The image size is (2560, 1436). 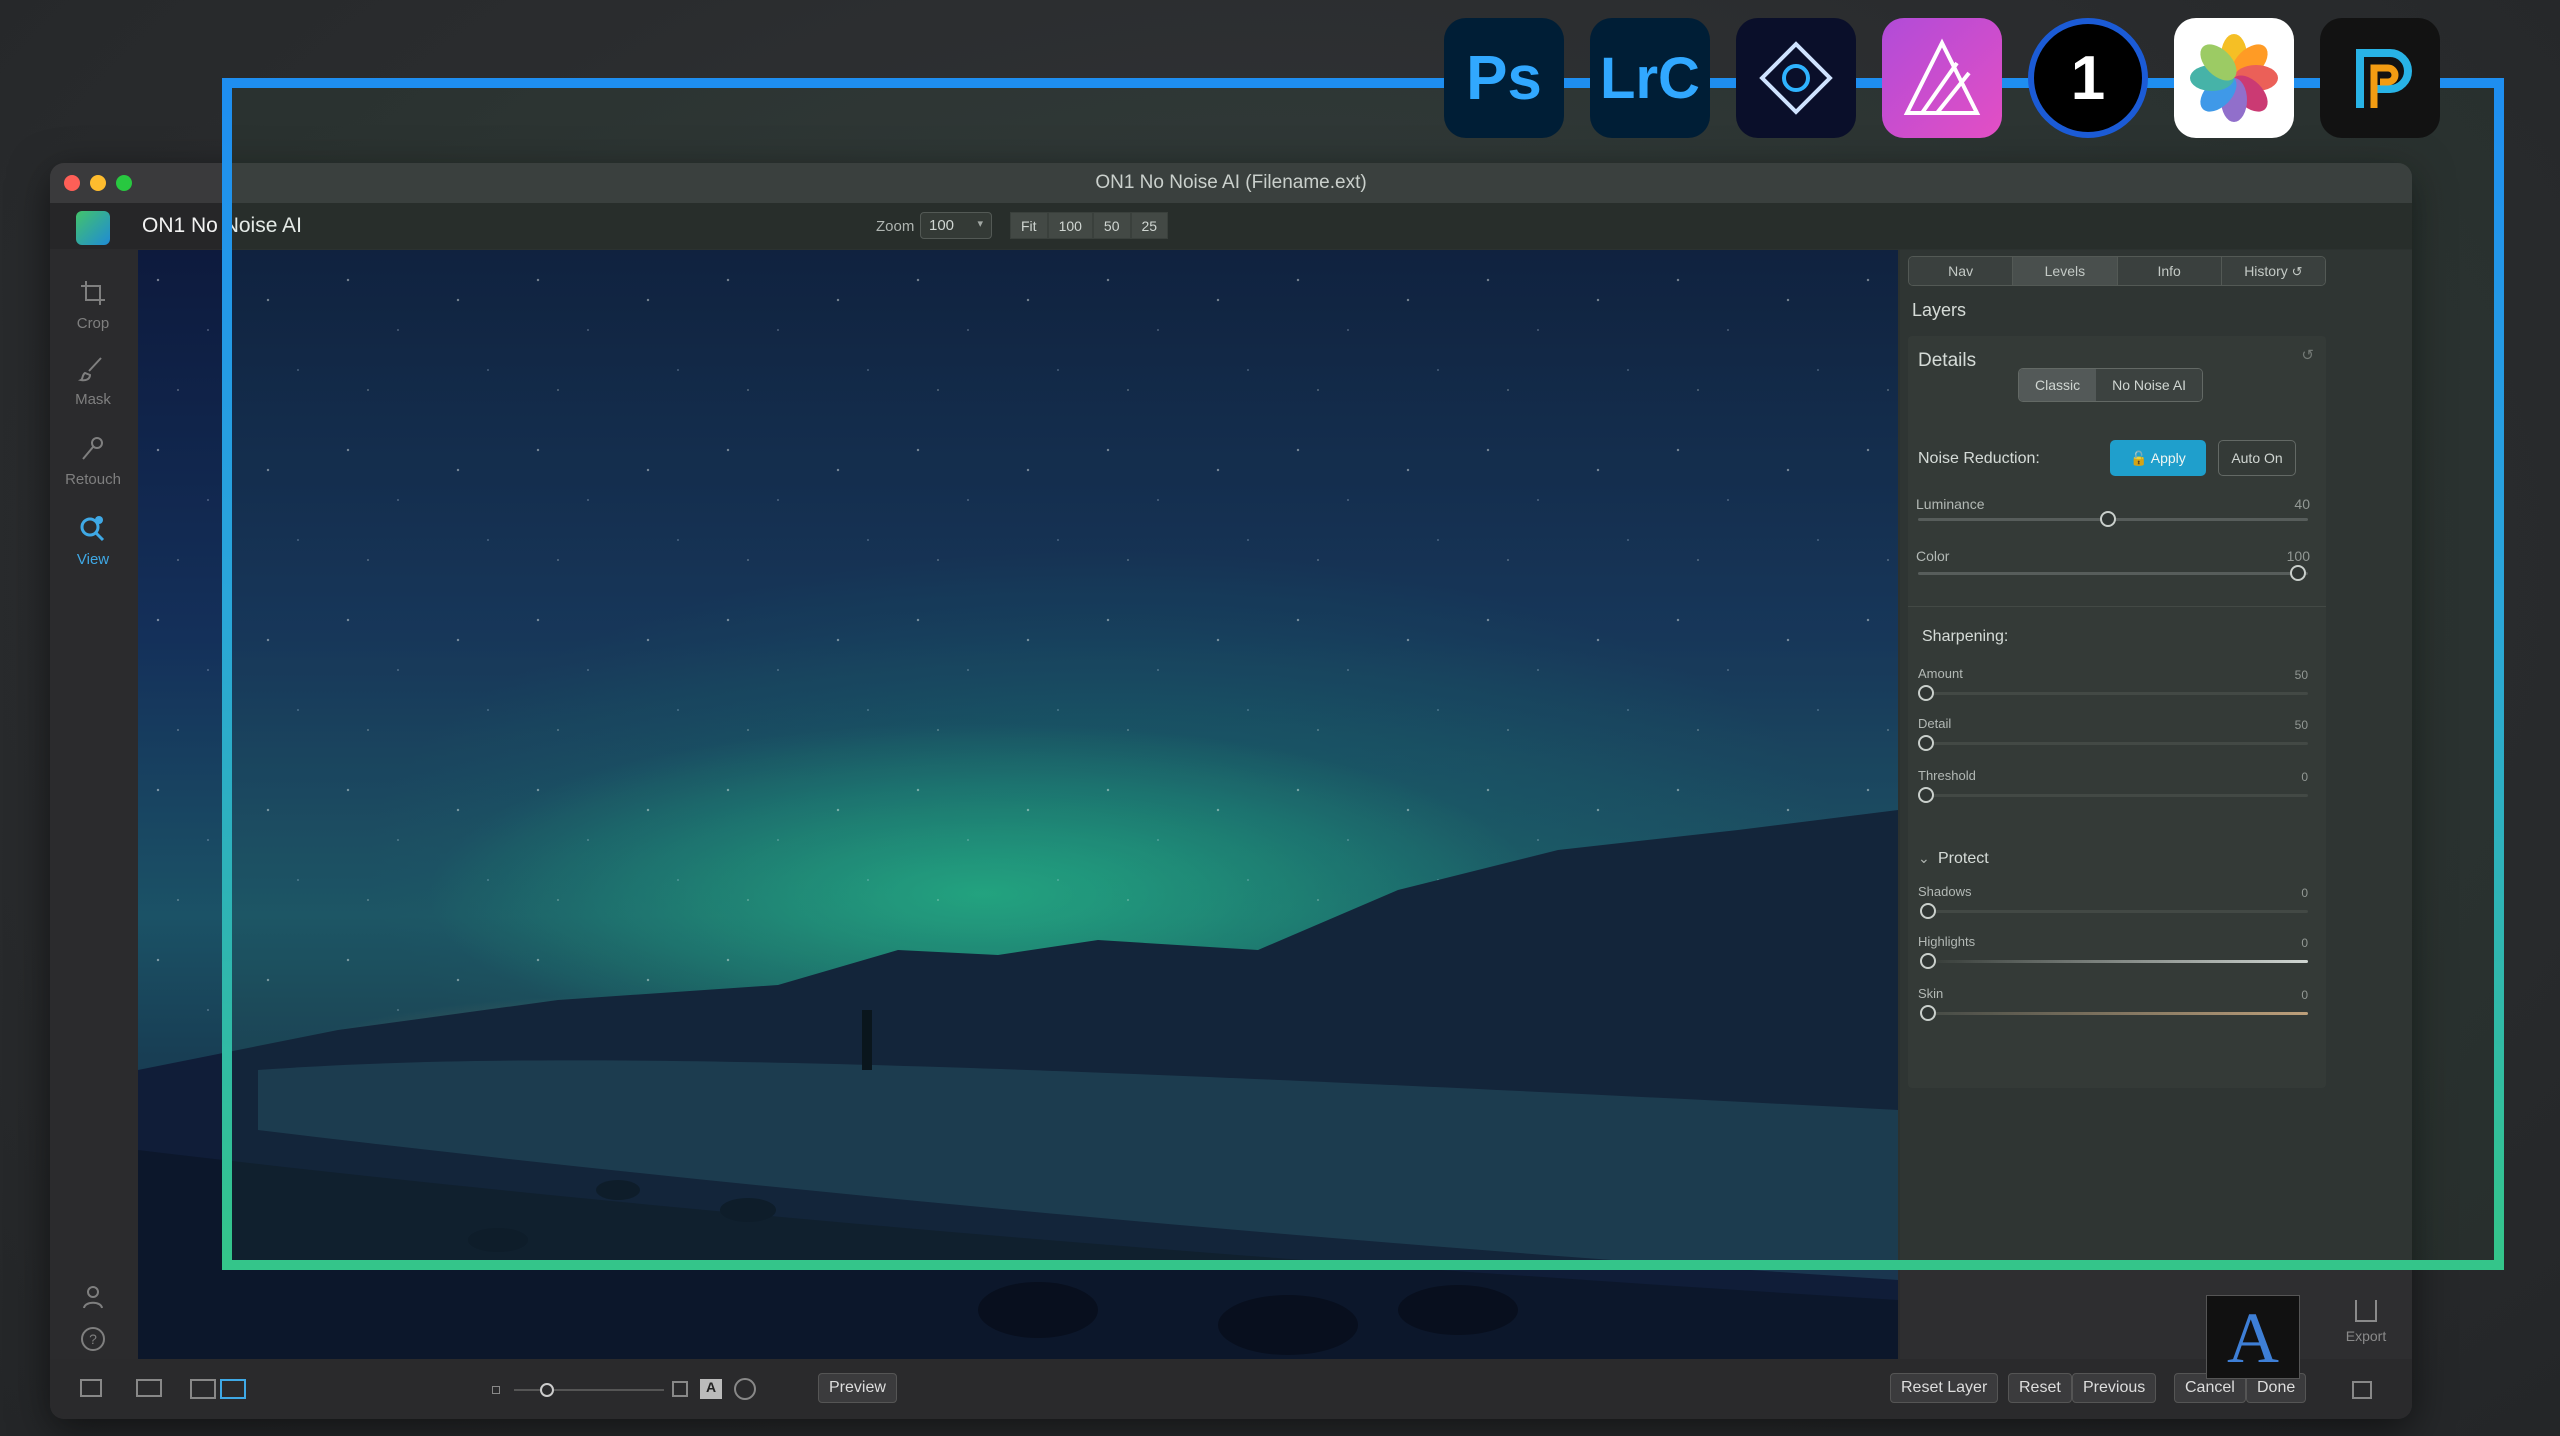 What do you see at coordinates (2115, 743) in the screenshot?
I see `detail-slider` at bounding box center [2115, 743].